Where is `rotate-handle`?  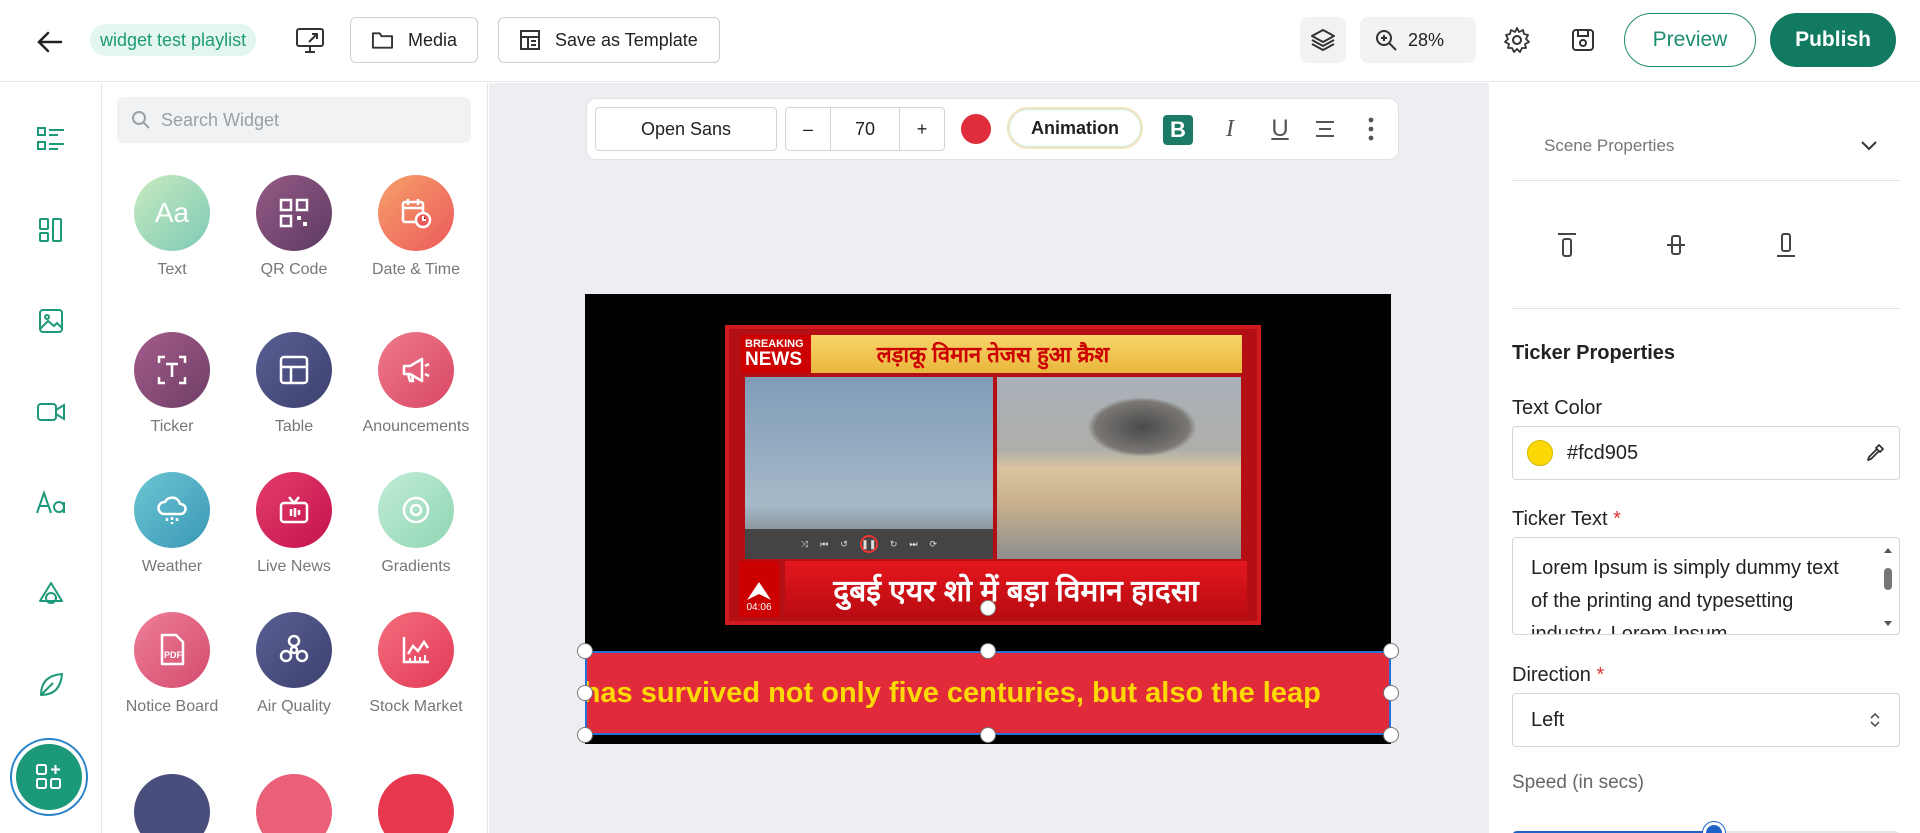
rotate-handle is located at coordinates (988, 608).